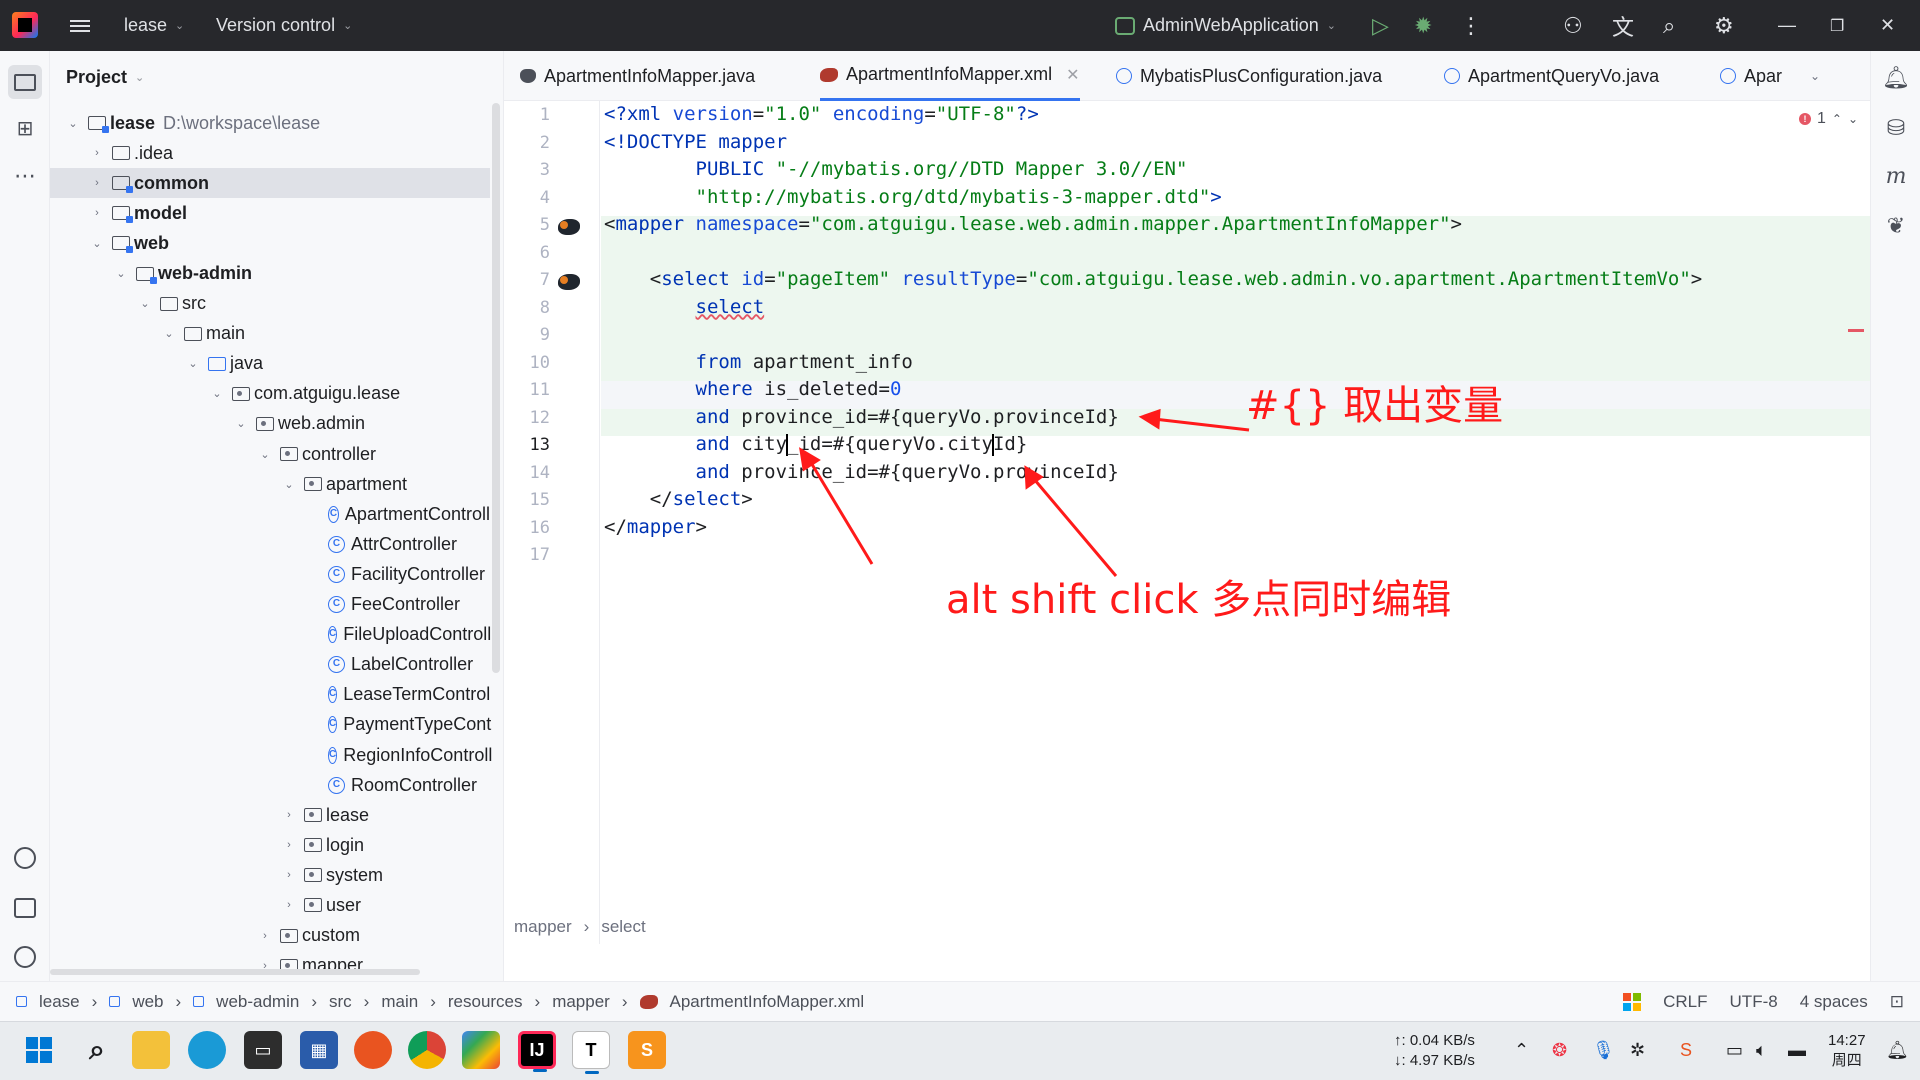  I want to click on tree-item-src: ⌄ src, so click(270, 304).